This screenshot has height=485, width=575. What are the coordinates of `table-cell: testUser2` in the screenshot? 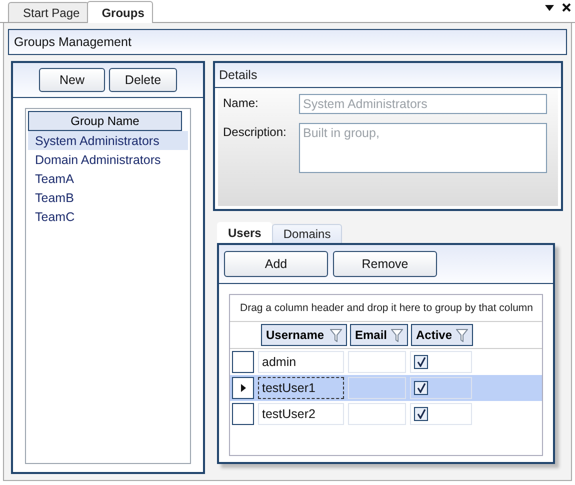 It's located at (301, 414).